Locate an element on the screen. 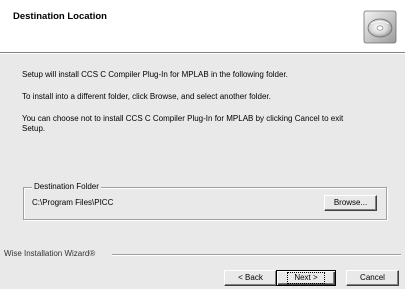  cancel-instruction-line2: Setup. is located at coordinates (34, 128).